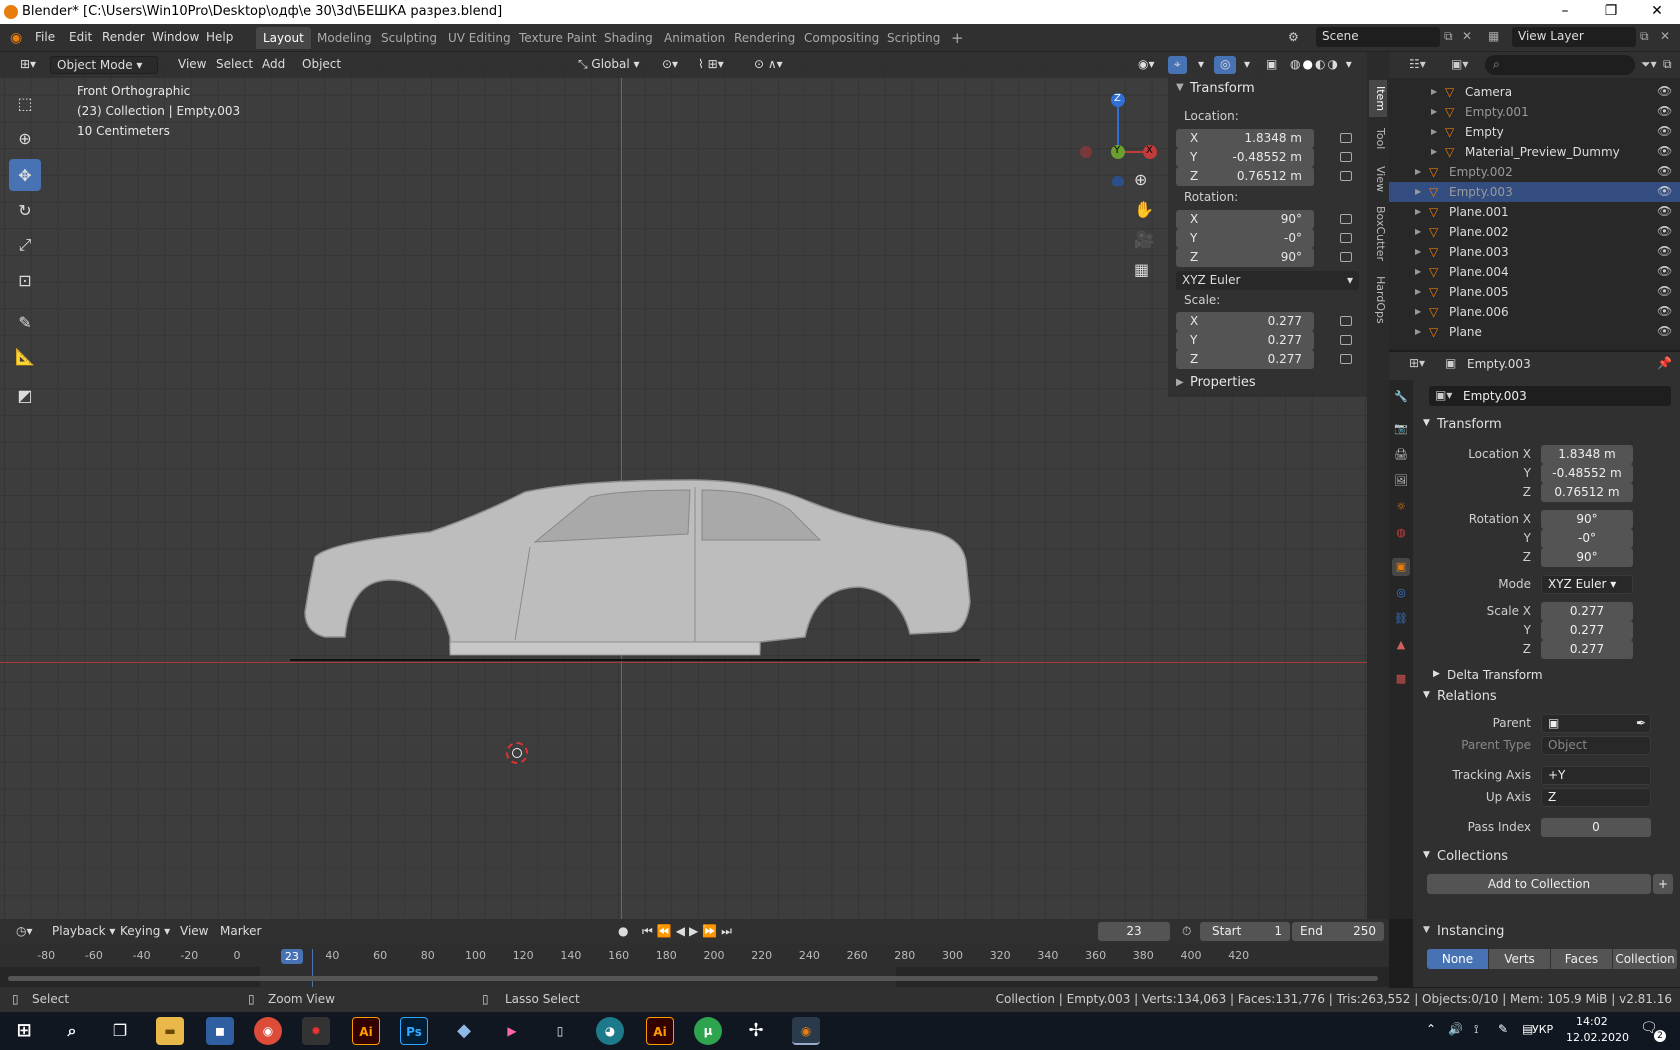 Image resolution: width=1680 pixels, height=1050 pixels. I want to click on minimize-button: –, so click(1565, 12).